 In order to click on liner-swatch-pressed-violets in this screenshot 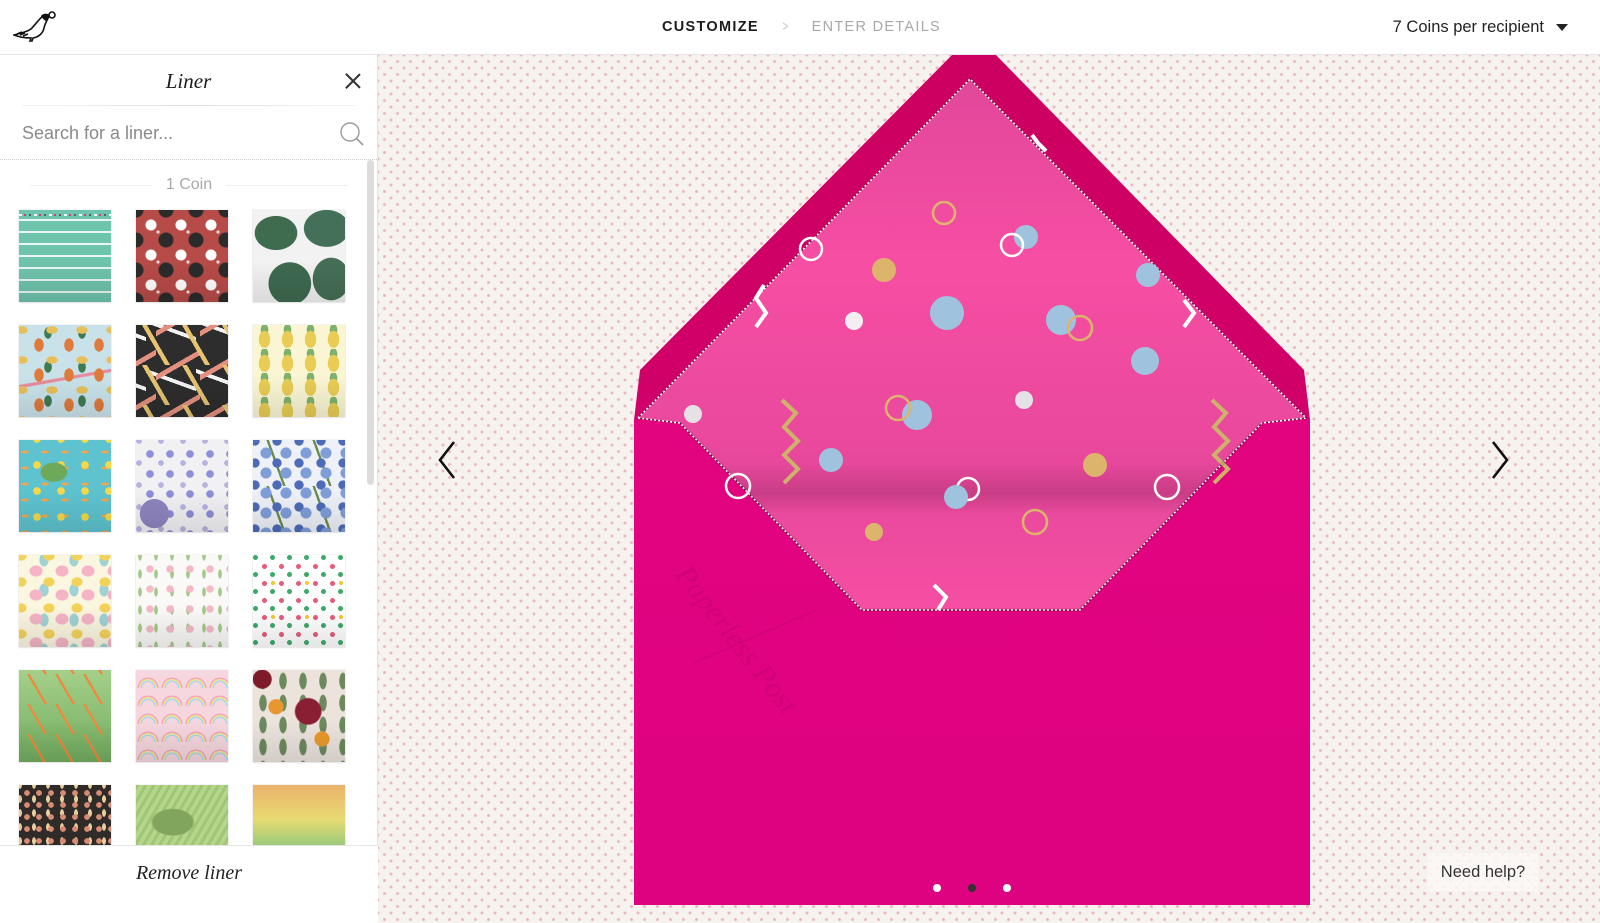, I will do `click(182, 486)`.